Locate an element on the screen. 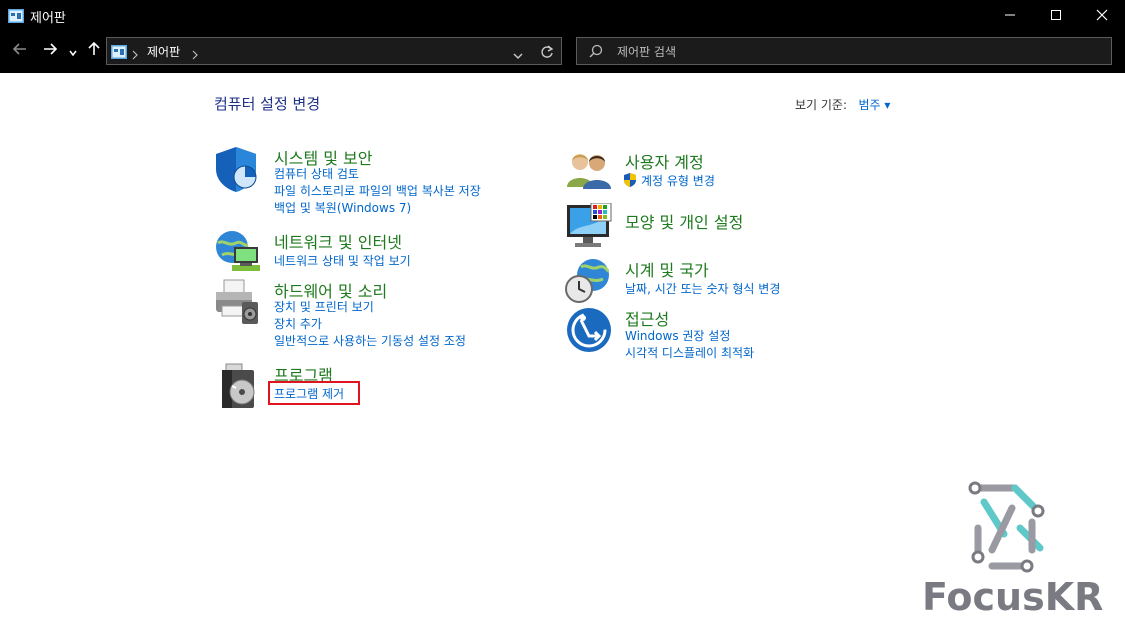 This screenshot has width=1125, height=634. category-title: 사용자 계정 is located at coordinates (664, 161).